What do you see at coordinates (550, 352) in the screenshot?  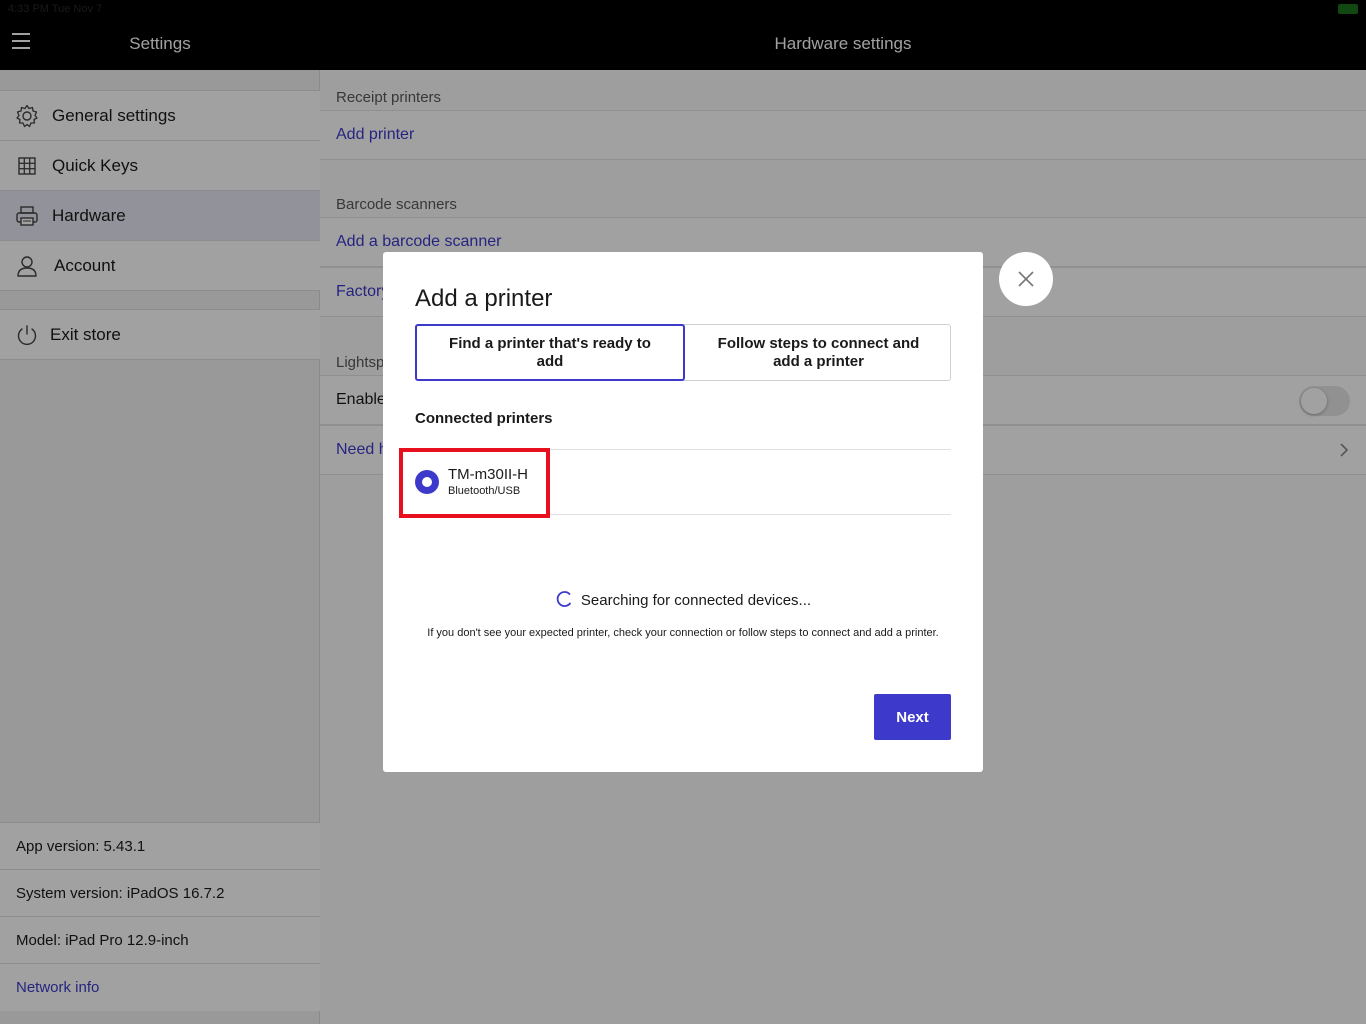 I see `tab-find-printer: Find a printer that's ready to add` at bounding box center [550, 352].